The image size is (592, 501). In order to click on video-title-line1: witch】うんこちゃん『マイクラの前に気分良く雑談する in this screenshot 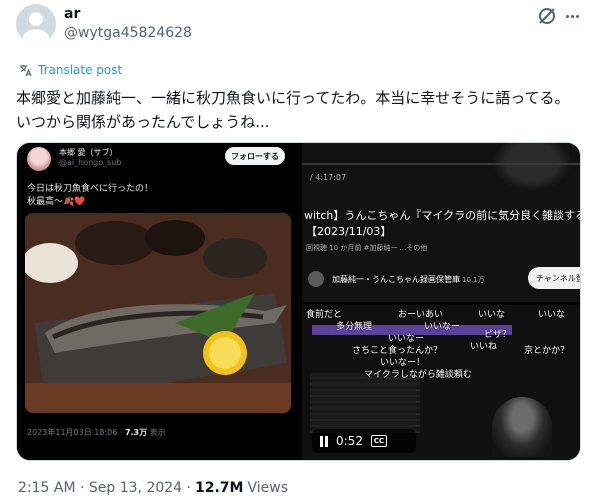, I will do `click(442, 215)`.